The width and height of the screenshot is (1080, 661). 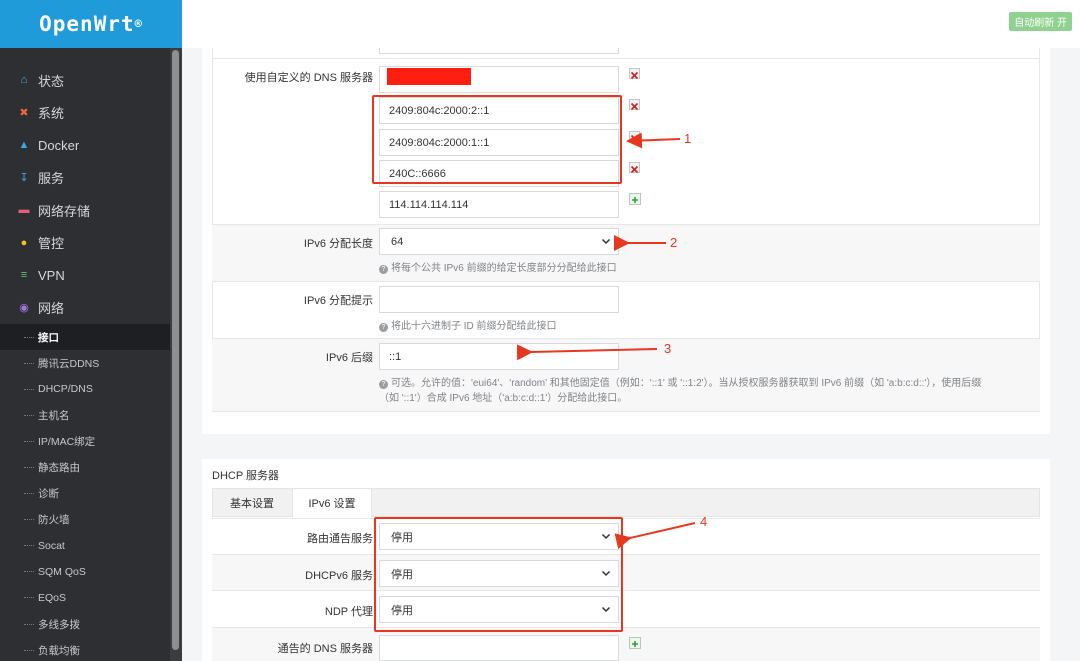 I want to click on add-dns-button, so click(x=635, y=199).